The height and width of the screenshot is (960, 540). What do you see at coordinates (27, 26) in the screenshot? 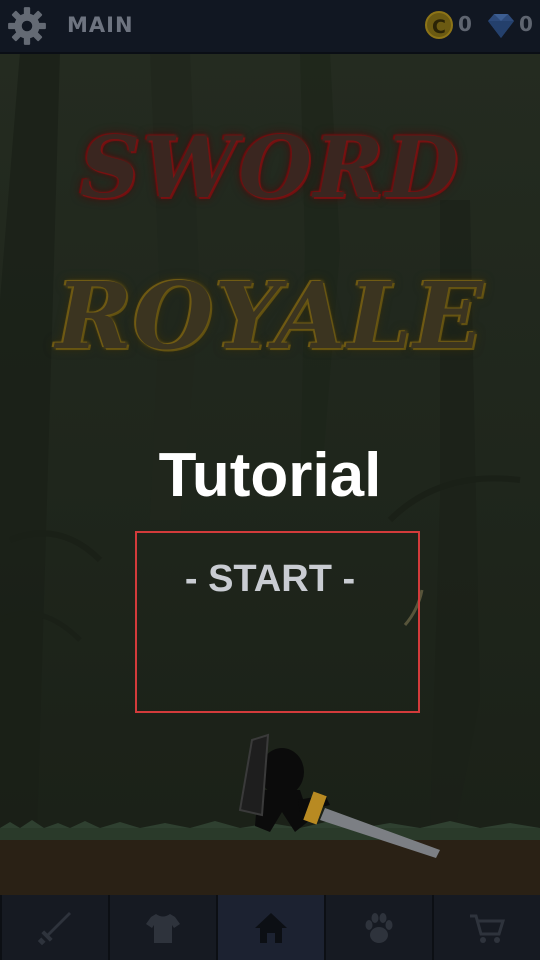
I see `gear-icon` at bounding box center [27, 26].